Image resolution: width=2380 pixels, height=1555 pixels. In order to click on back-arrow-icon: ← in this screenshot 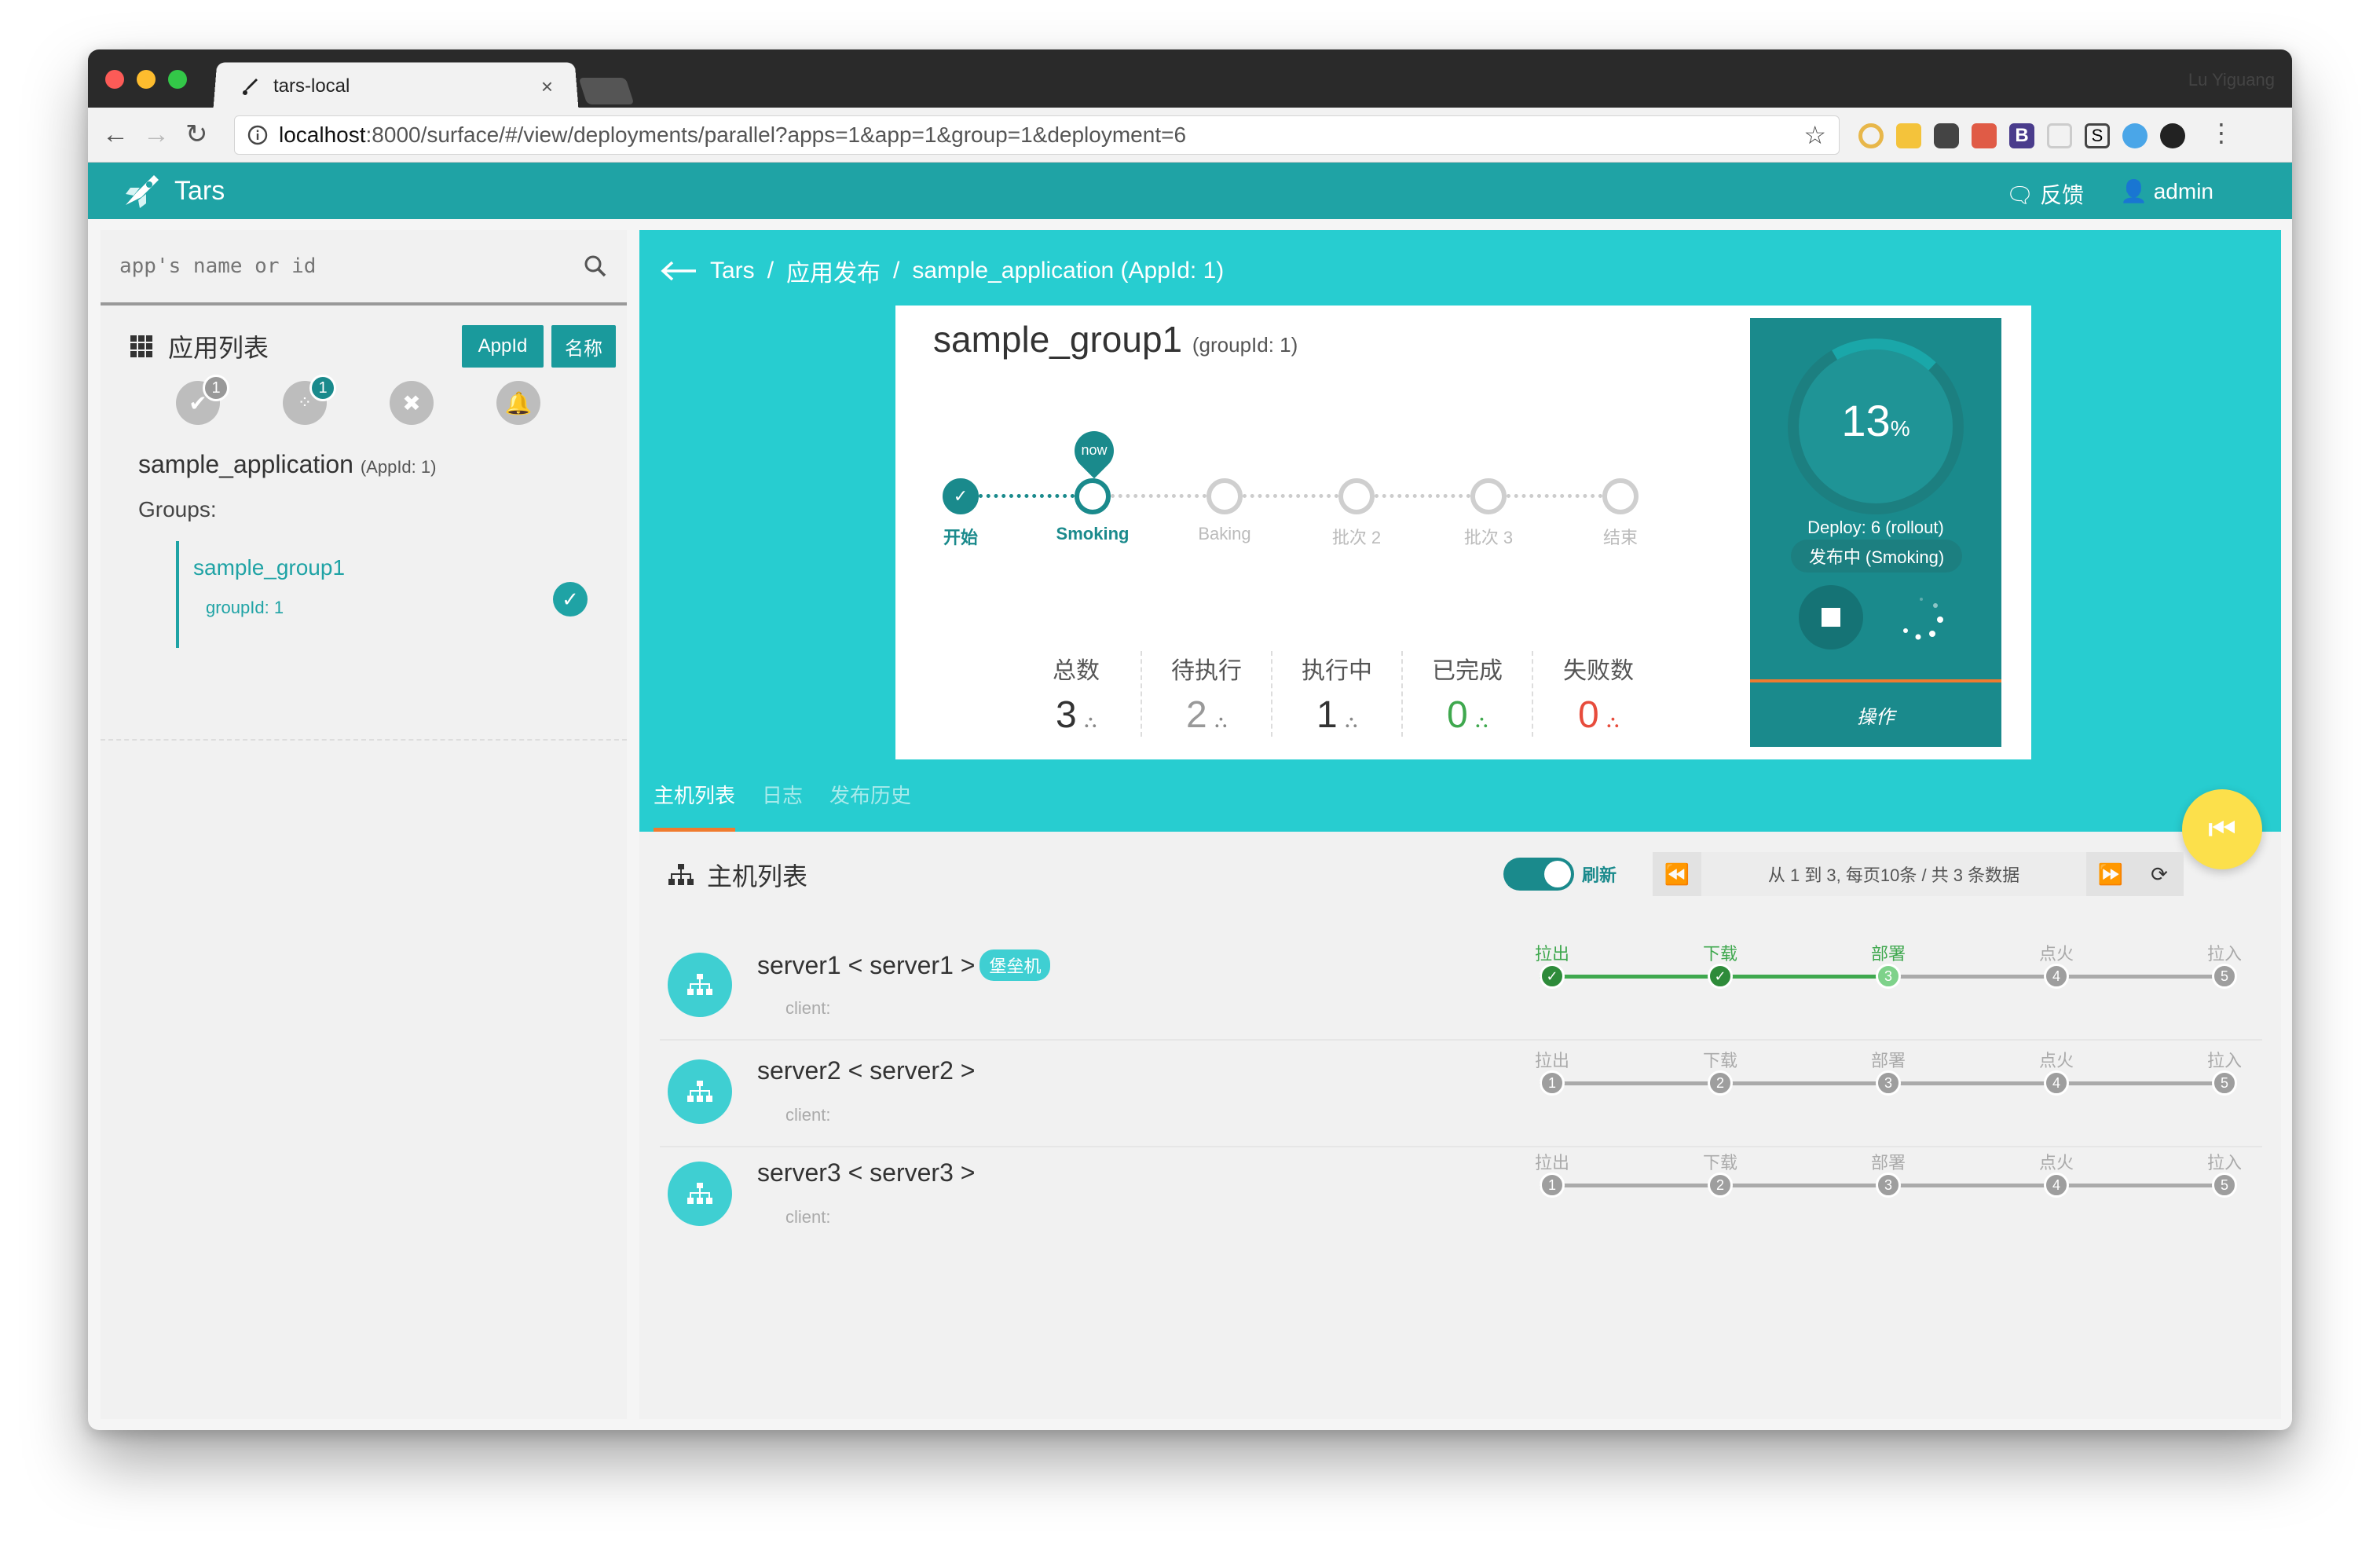, I will do `click(115, 134)`.